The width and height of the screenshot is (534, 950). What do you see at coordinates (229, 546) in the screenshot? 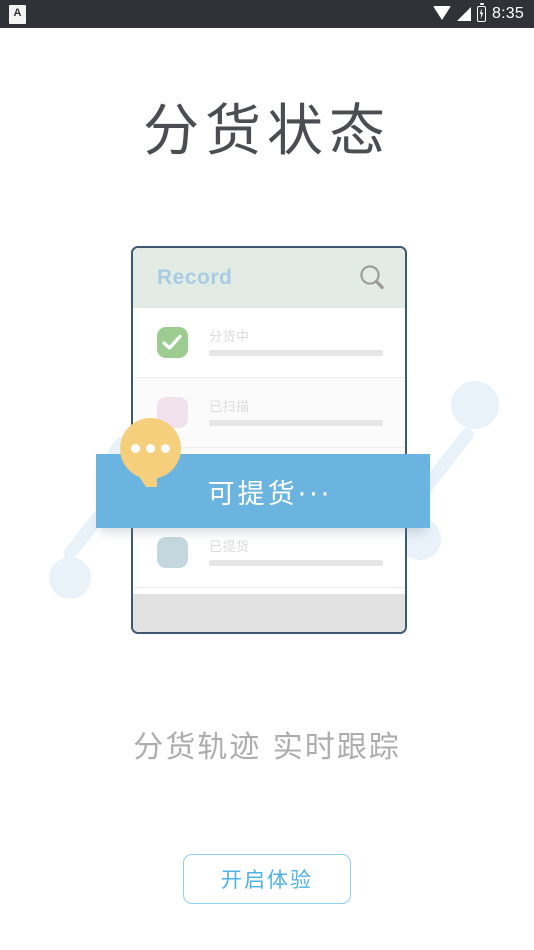
I see `record-row-label: 已提货` at bounding box center [229, 546].